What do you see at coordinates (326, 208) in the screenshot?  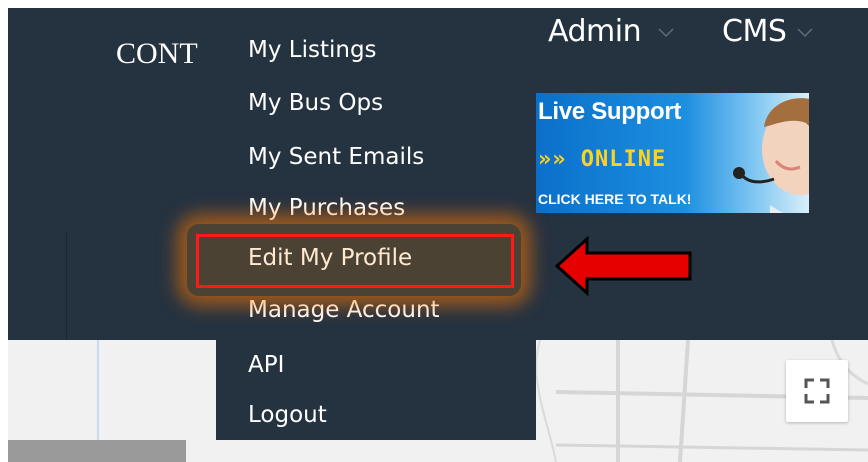 I see `menu-item-my-purchases: My Purchases` at bounding box center [326, 208].